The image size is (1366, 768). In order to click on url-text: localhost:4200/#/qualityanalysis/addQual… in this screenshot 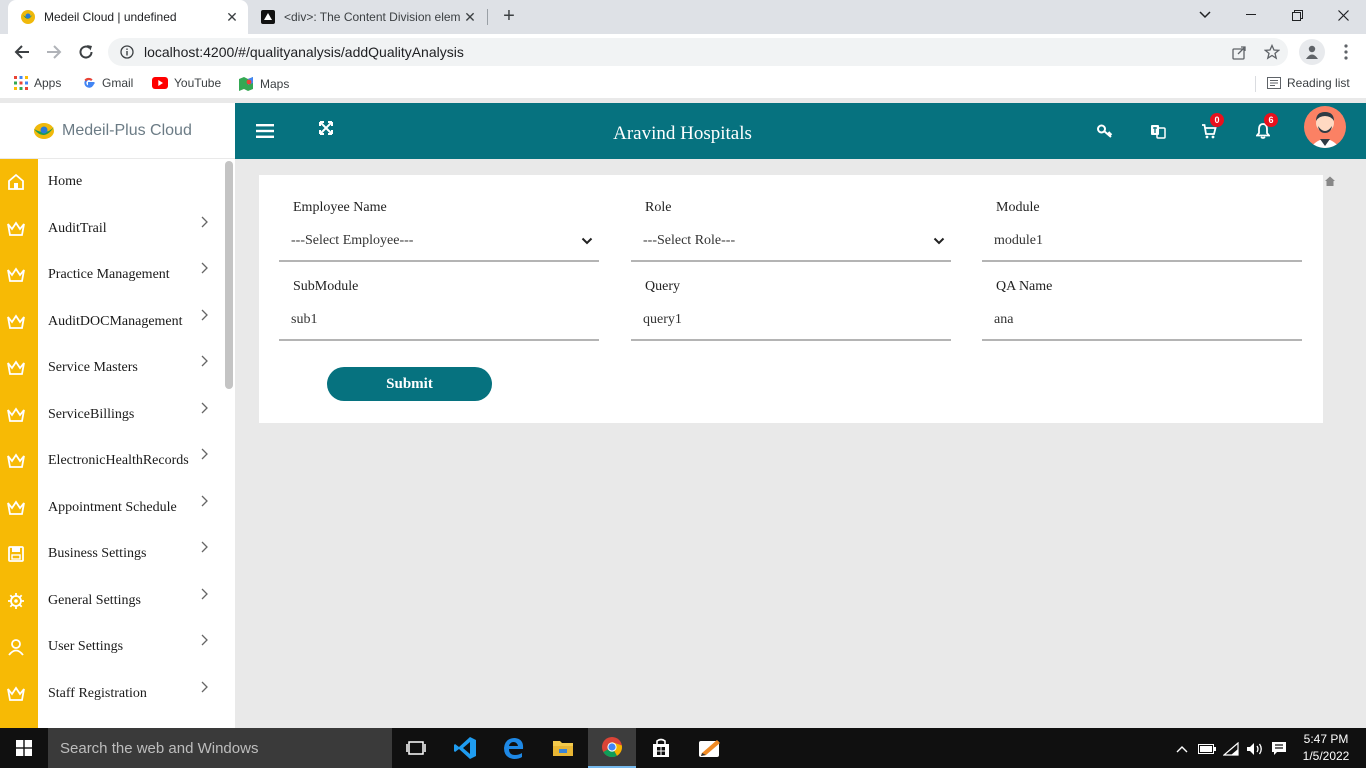, I will do `click(304, 52)`.